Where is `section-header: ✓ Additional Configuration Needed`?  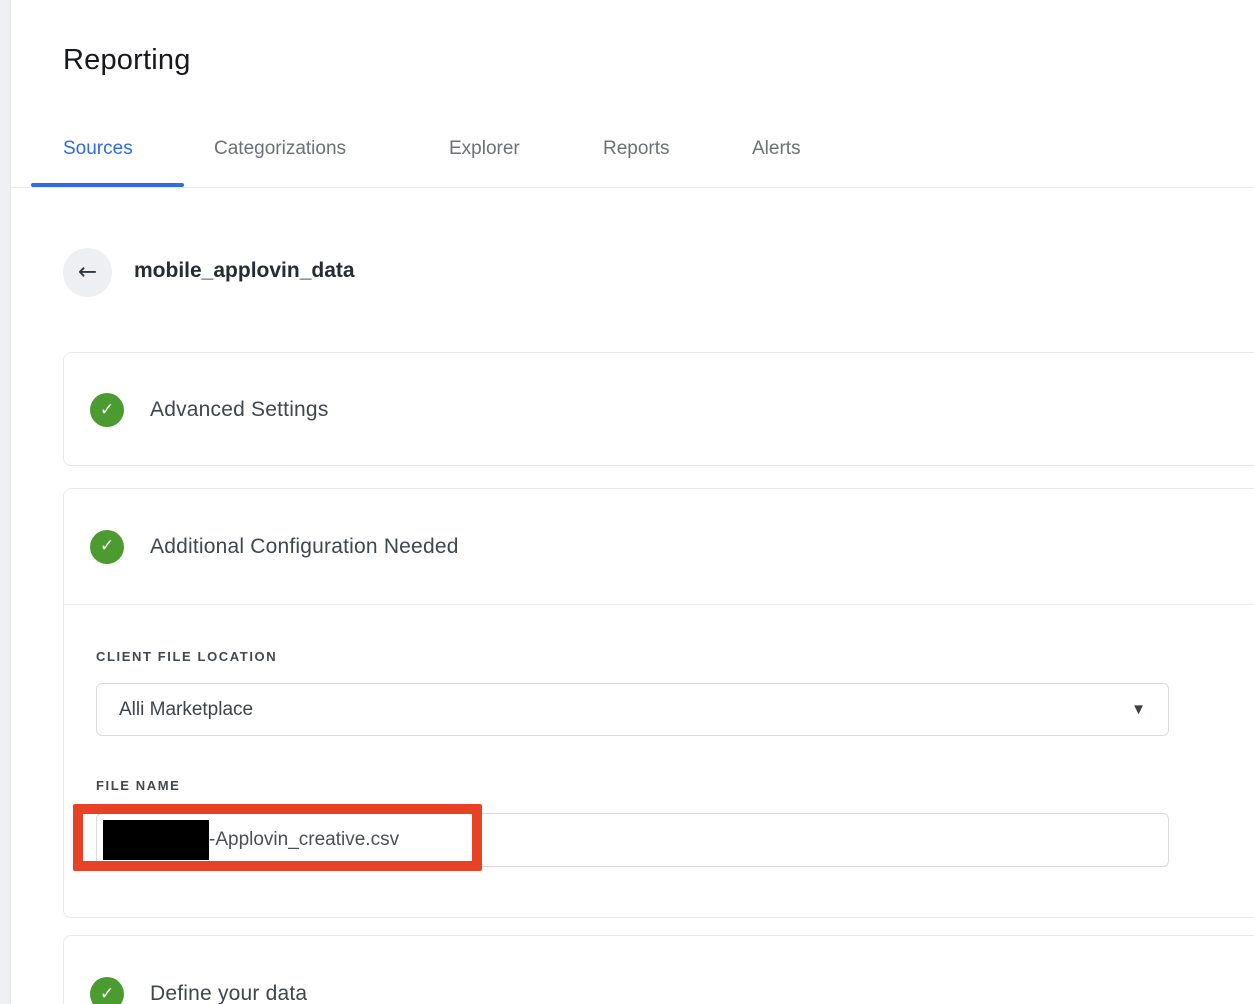
section-header: ✓ Additional Configuration Needed is located at coordinates (659, 547).